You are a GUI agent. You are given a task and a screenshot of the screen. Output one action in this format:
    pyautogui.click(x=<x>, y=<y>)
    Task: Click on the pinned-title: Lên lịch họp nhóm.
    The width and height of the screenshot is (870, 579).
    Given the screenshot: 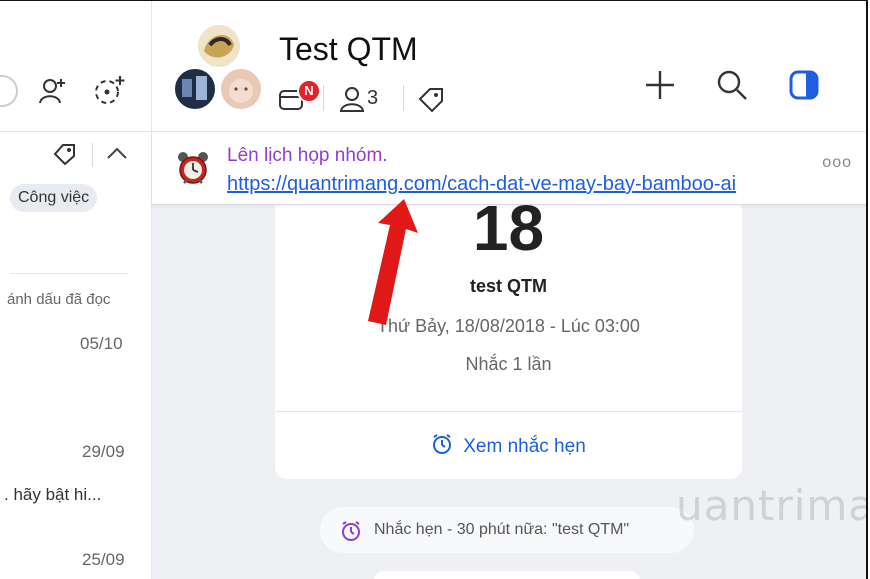 What is the action you would take?
    pyautogui.click(x=307, y=155)
    